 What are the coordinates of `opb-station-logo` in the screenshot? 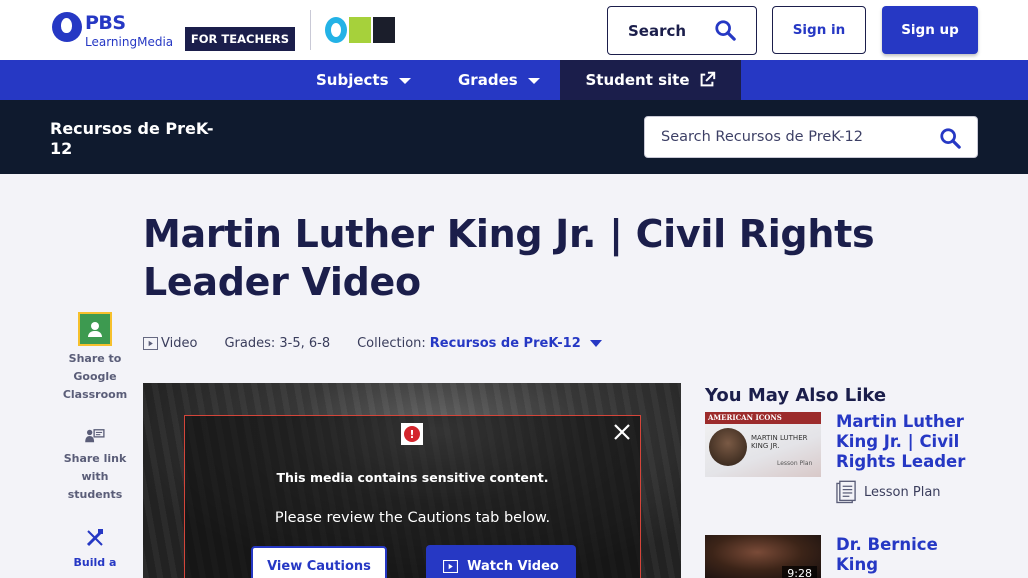 It's located at (362, 30).